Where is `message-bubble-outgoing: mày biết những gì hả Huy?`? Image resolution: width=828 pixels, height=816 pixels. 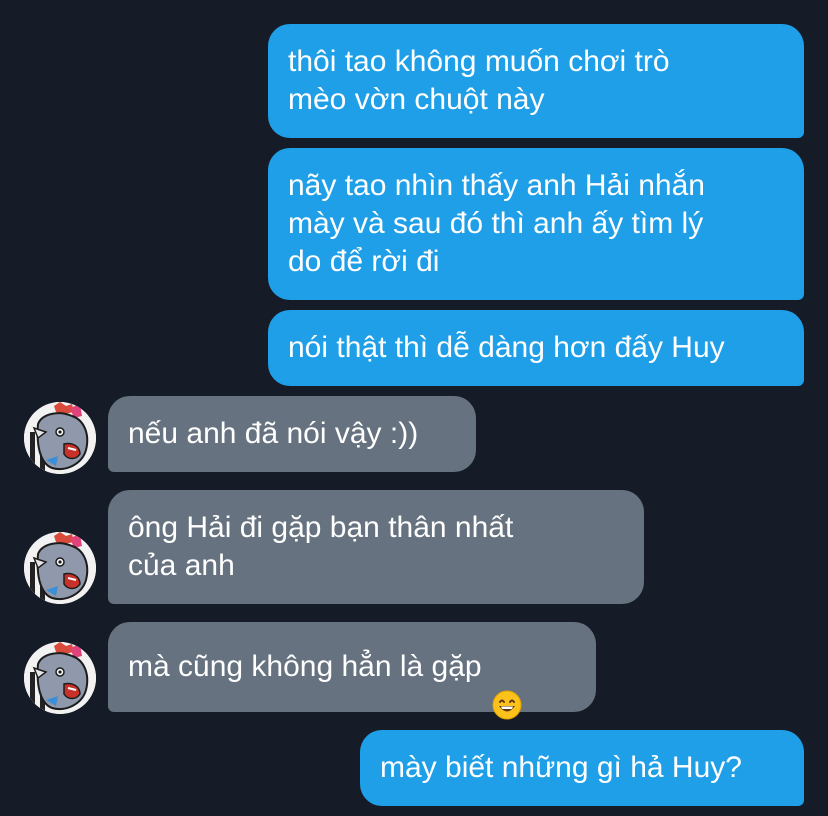
message-bubble-outgoing: mày biết những gì hả Huy? is located at coordinates (582, 768).